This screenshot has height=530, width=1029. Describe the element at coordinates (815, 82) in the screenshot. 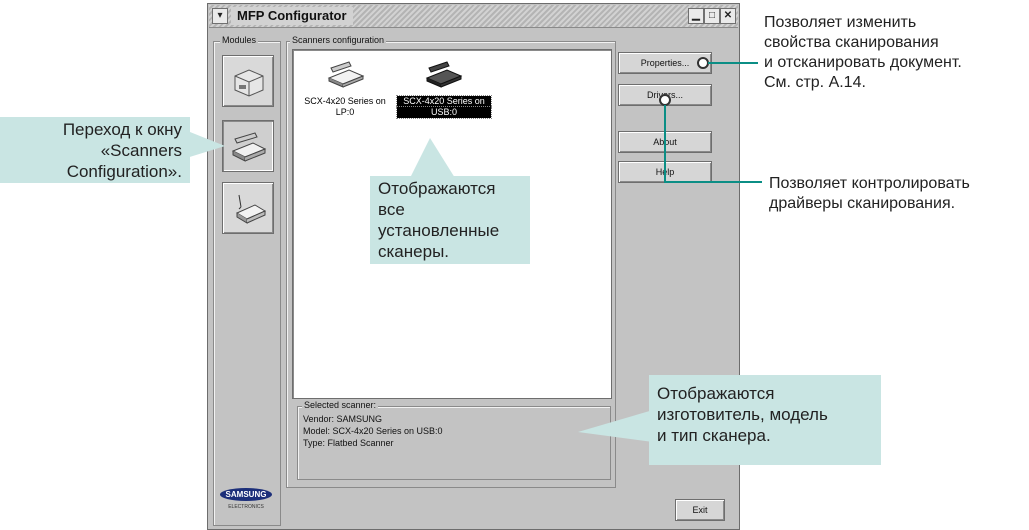

I see `annotation-line: См. стр. A.14.` at that location.